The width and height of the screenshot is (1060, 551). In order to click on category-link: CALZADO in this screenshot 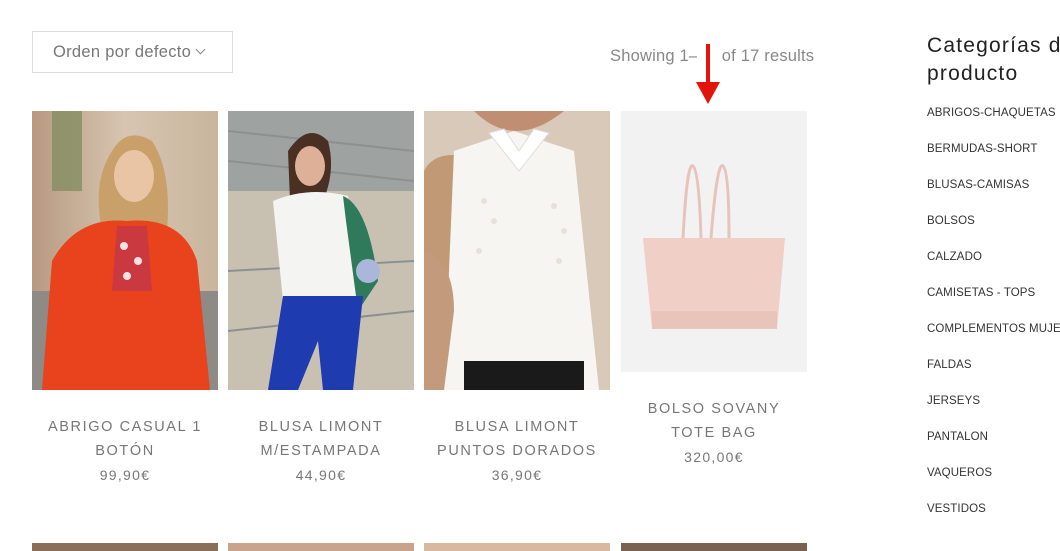, I will do `click(954, 257)`.